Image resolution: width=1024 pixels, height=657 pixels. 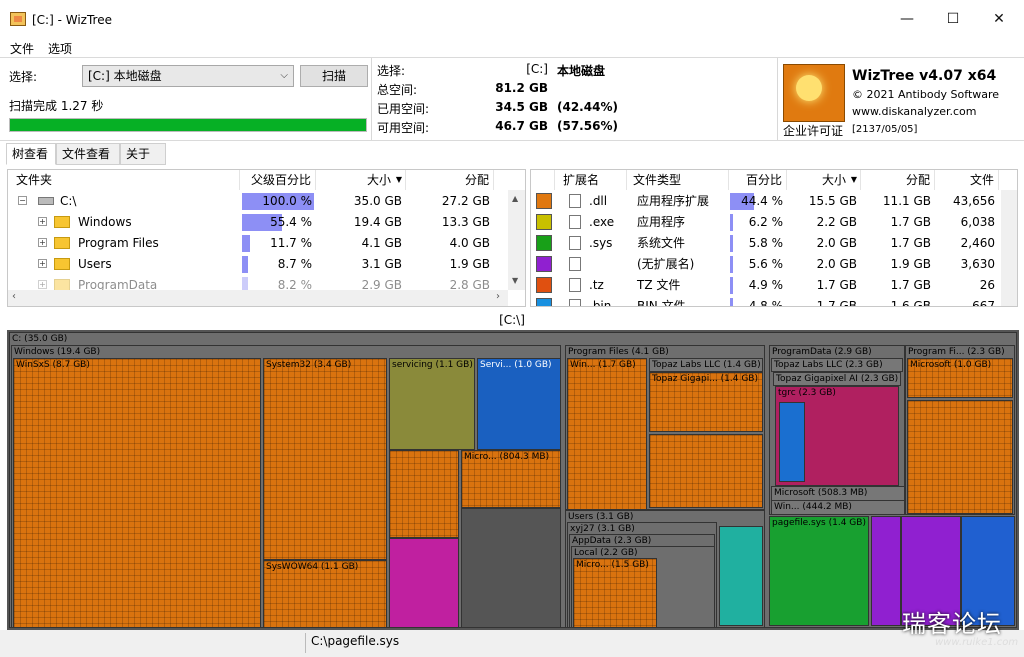 I want to click on treemap-block-micro1: Micro... (804.3 MB), so click(x=511, y=479).